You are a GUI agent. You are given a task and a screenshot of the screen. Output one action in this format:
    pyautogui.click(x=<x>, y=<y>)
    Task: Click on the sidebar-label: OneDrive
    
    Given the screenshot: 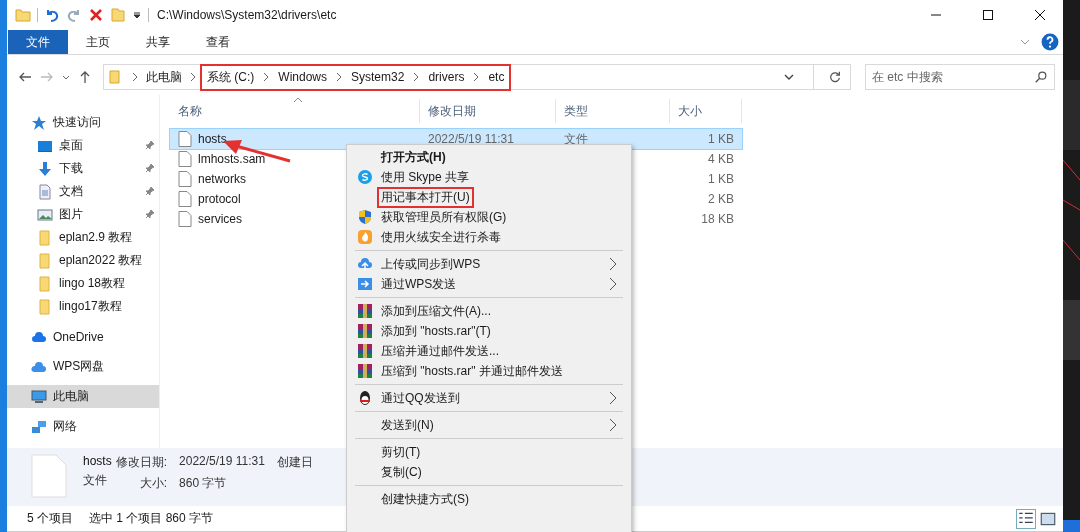 What is the action you would take?
    pyautogui.click(x=78, y=336)
    